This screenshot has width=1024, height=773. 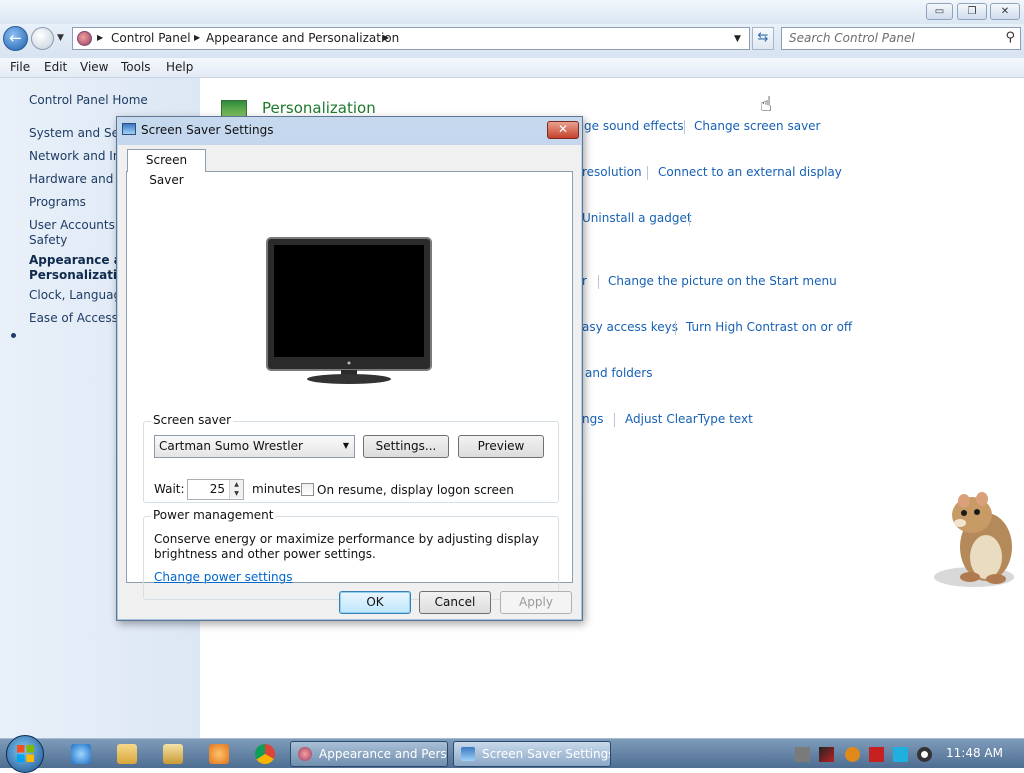 I want to click on screen-saver-selected: Cartman Sumo Wrestler, so click(x=231, y=446).